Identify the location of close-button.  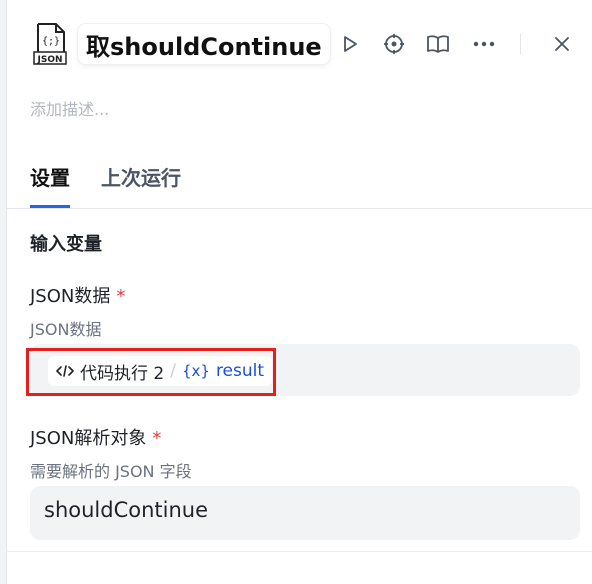
(562, 44).